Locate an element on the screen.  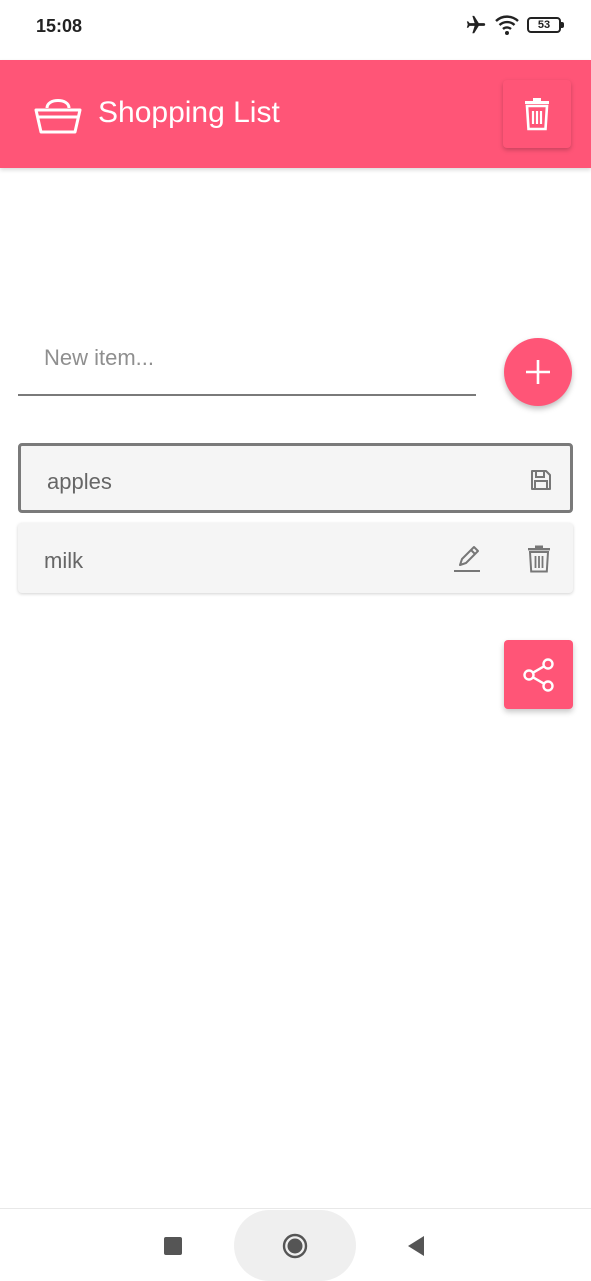
share-button is located at coordinates (538, 674).